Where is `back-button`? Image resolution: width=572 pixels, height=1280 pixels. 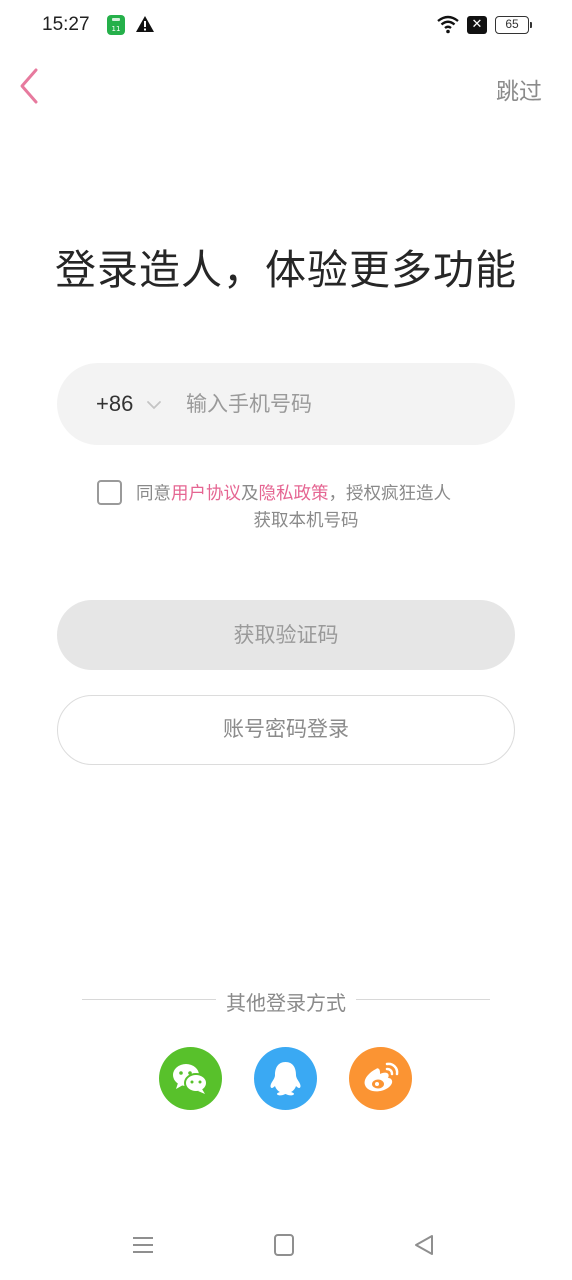
back-button is located at coordinates (30, 86).